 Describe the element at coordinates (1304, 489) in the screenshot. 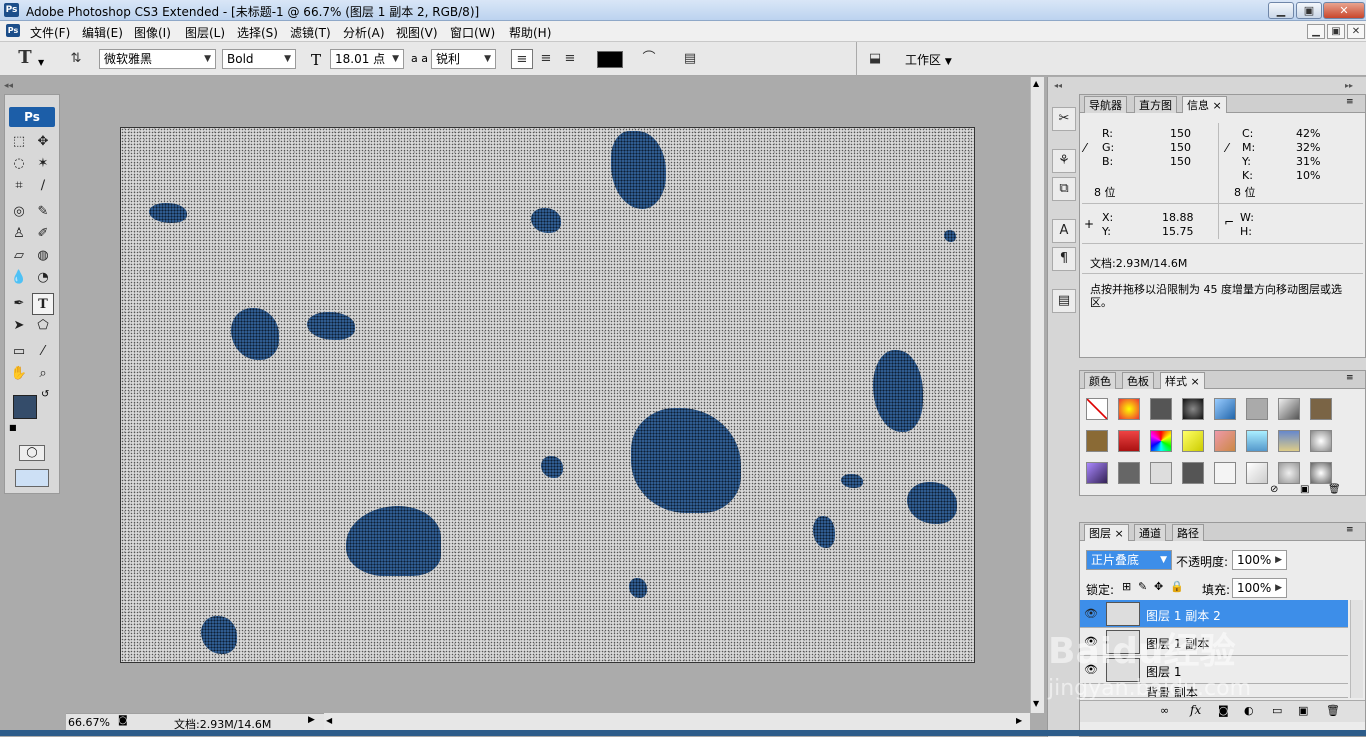

I see `new-style-icon: ▣` at that location.